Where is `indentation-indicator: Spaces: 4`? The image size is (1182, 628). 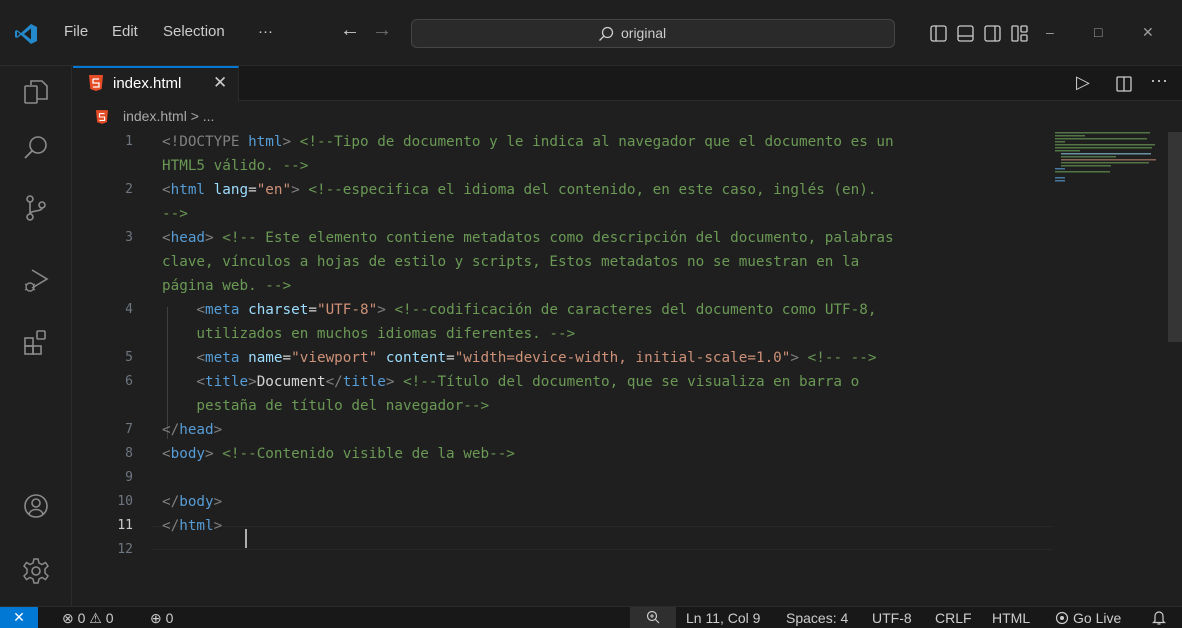
indentation-indicator: Spaces: 4 is located at coordinates (817, 618).